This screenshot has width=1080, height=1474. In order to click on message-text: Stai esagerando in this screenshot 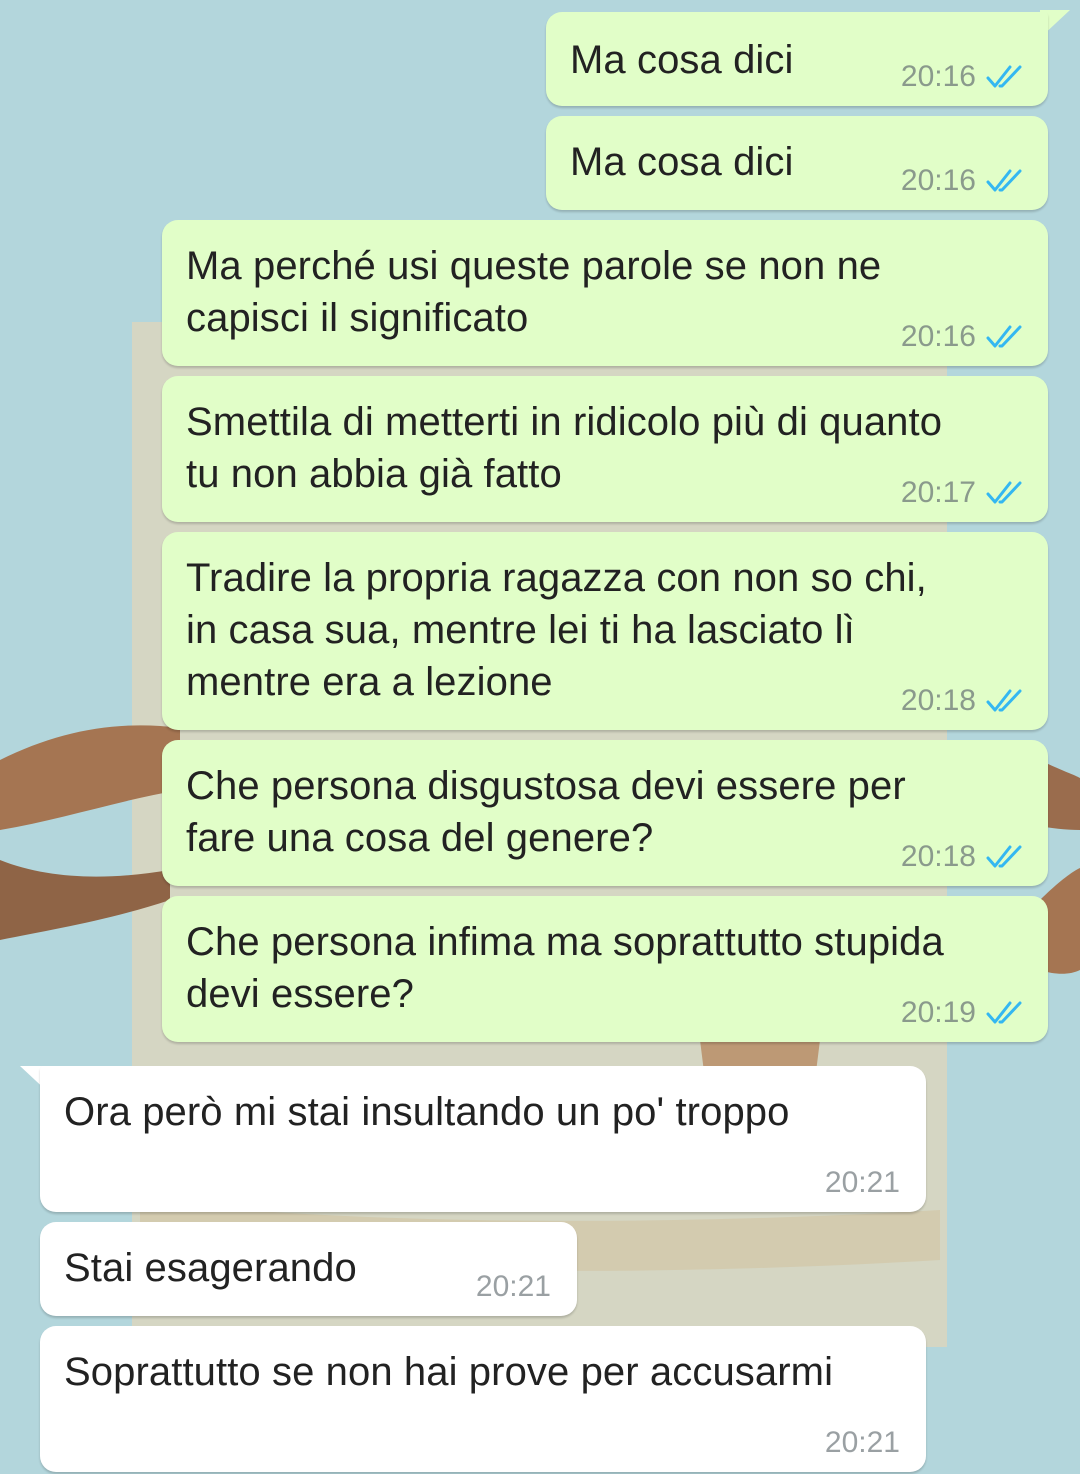, I will do `click(210, 1268)`.